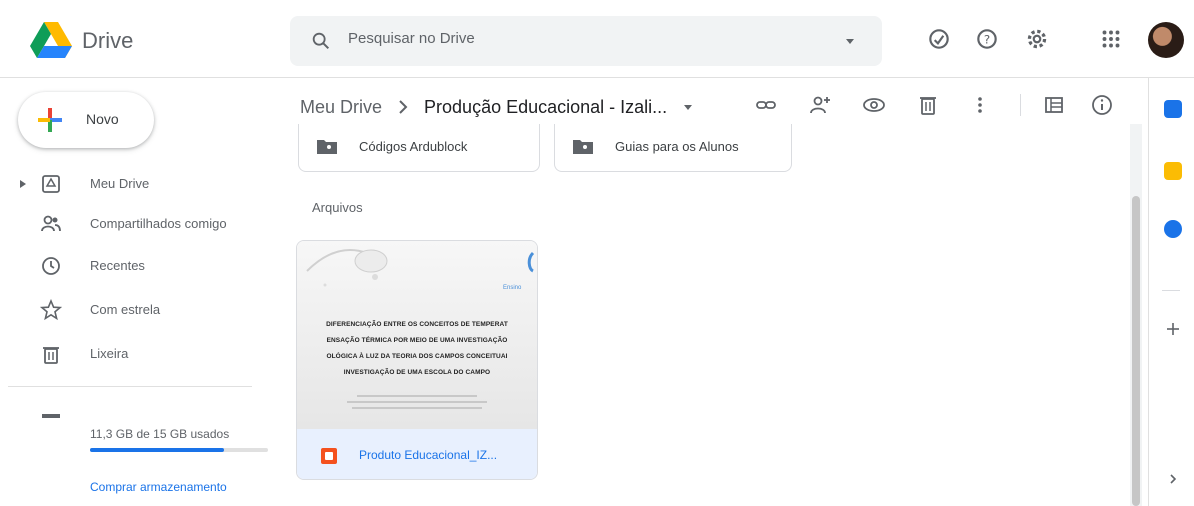 The image size is (1194, 506). I want to click on settings-icon, so click(1037, 39).